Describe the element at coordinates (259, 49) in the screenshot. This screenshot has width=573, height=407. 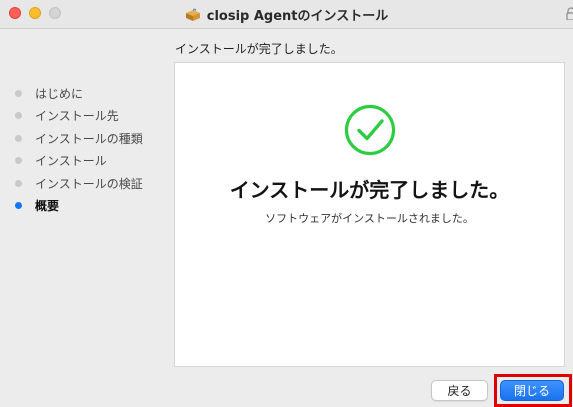
I see `page-heading: インストールが完了しました。` at that location.